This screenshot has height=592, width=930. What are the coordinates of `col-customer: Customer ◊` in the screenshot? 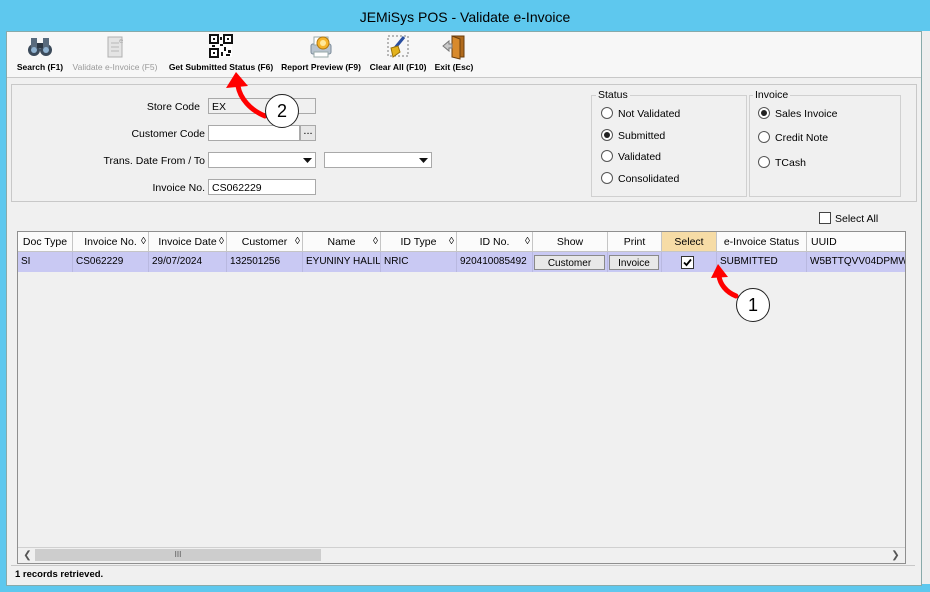 It's located at (265, 242).